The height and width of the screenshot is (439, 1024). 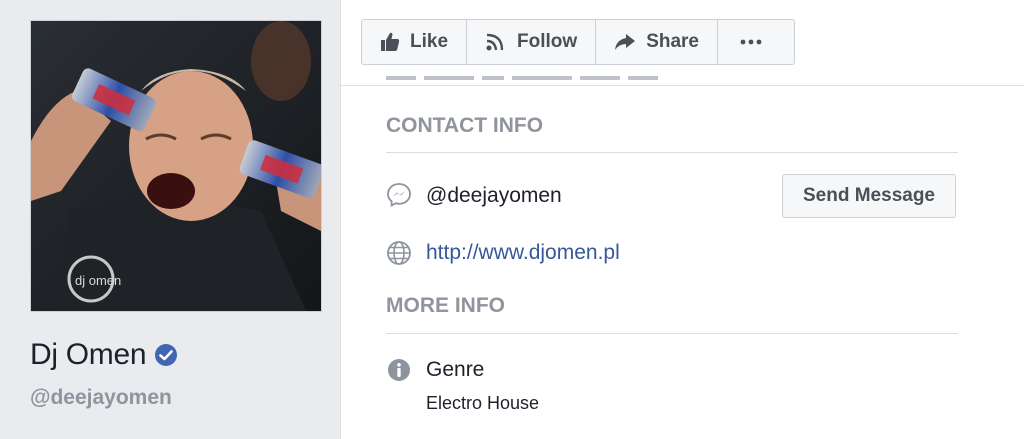 I want to click on like-label: Like, so click(x=429, y=41).